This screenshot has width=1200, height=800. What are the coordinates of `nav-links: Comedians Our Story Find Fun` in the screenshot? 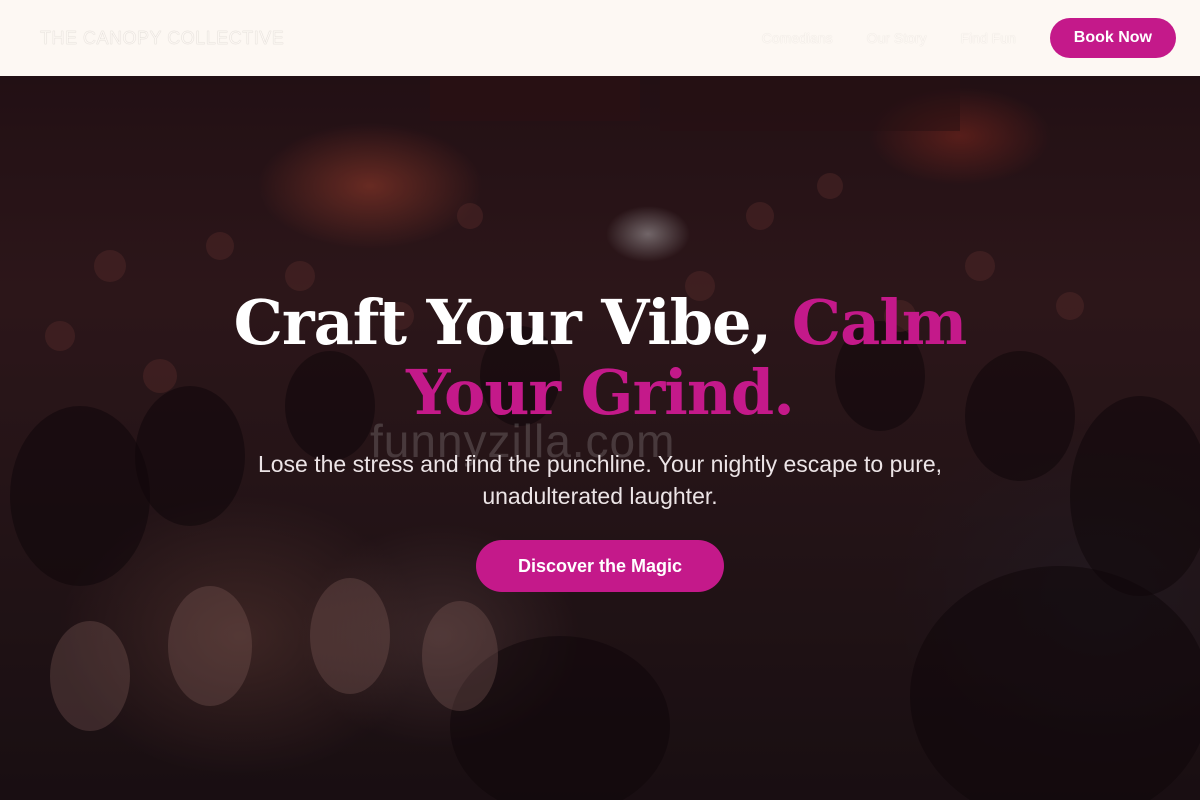 It's located at (889, 38).